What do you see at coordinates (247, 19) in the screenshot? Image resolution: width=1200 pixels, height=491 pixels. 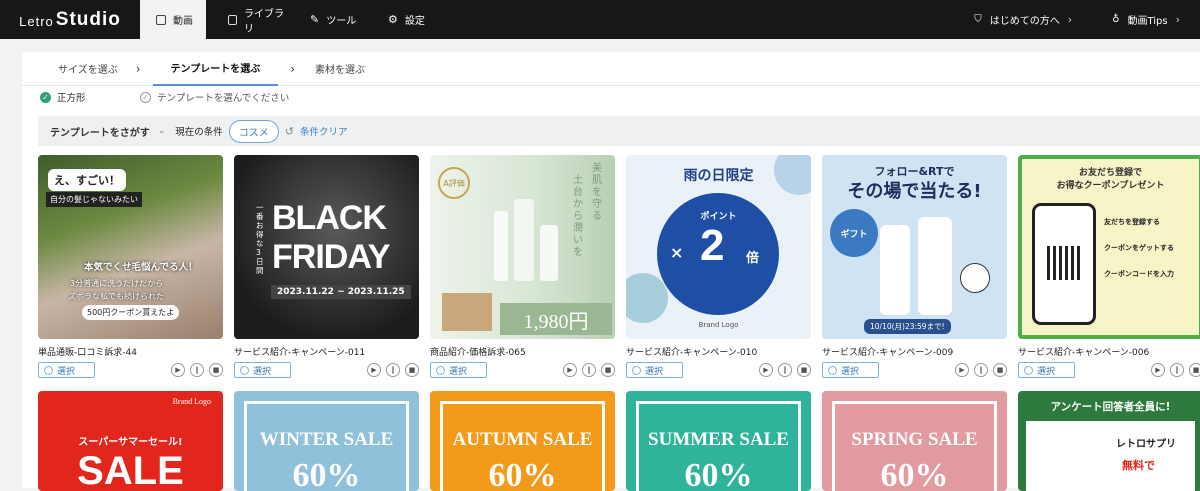 I see `nav-tab-library: ライブラリ` at bounding box center [247, 19].